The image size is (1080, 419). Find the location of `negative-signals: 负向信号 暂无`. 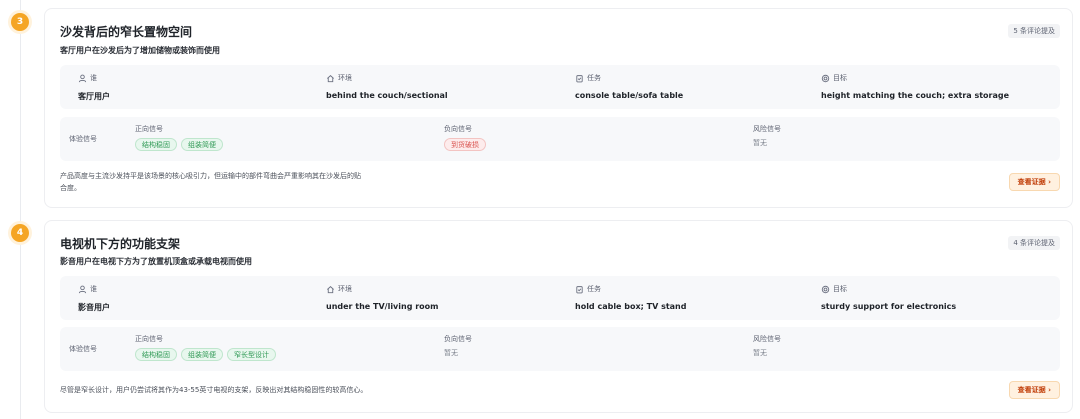

negative-signals: 负向信号 暂无 is located at coordinates (458, 346).